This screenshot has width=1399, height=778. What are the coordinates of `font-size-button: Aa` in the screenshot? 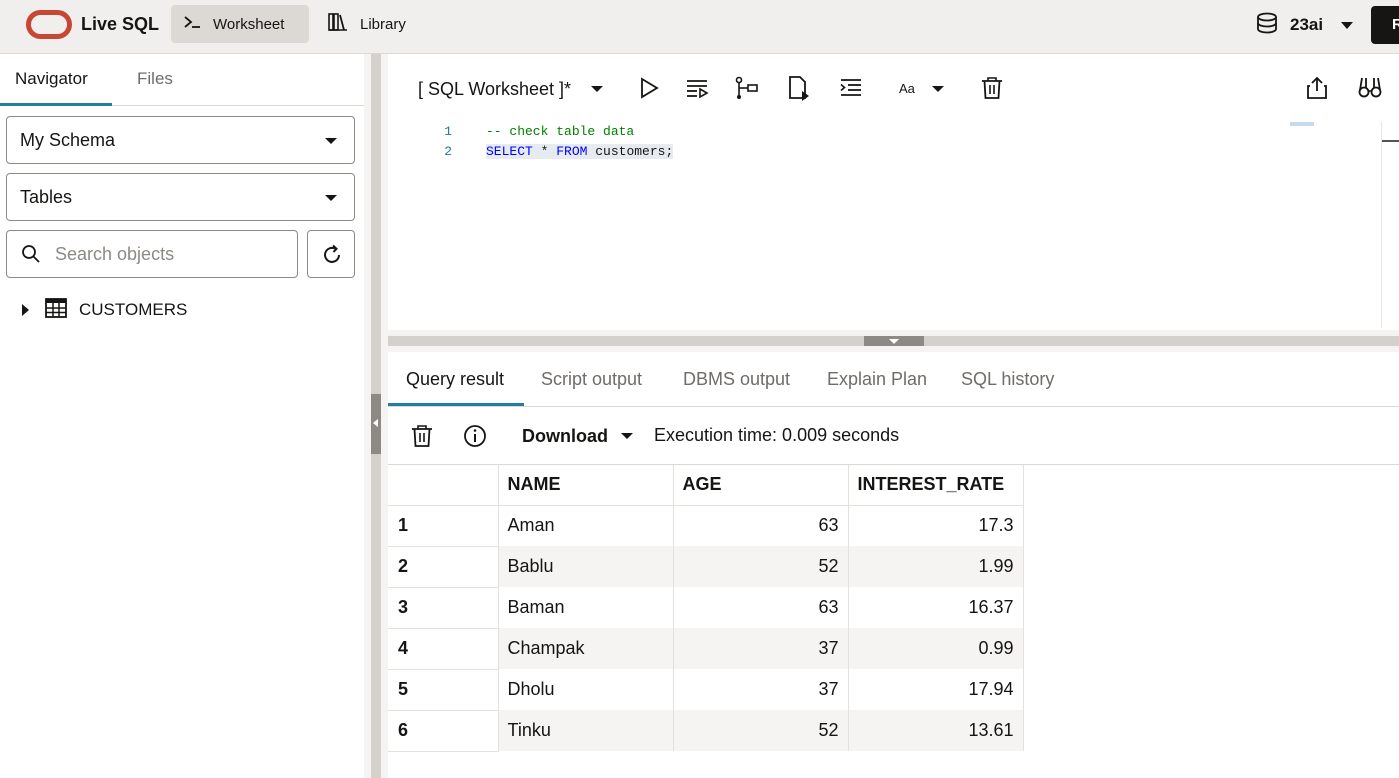 It's located at (907, 88).